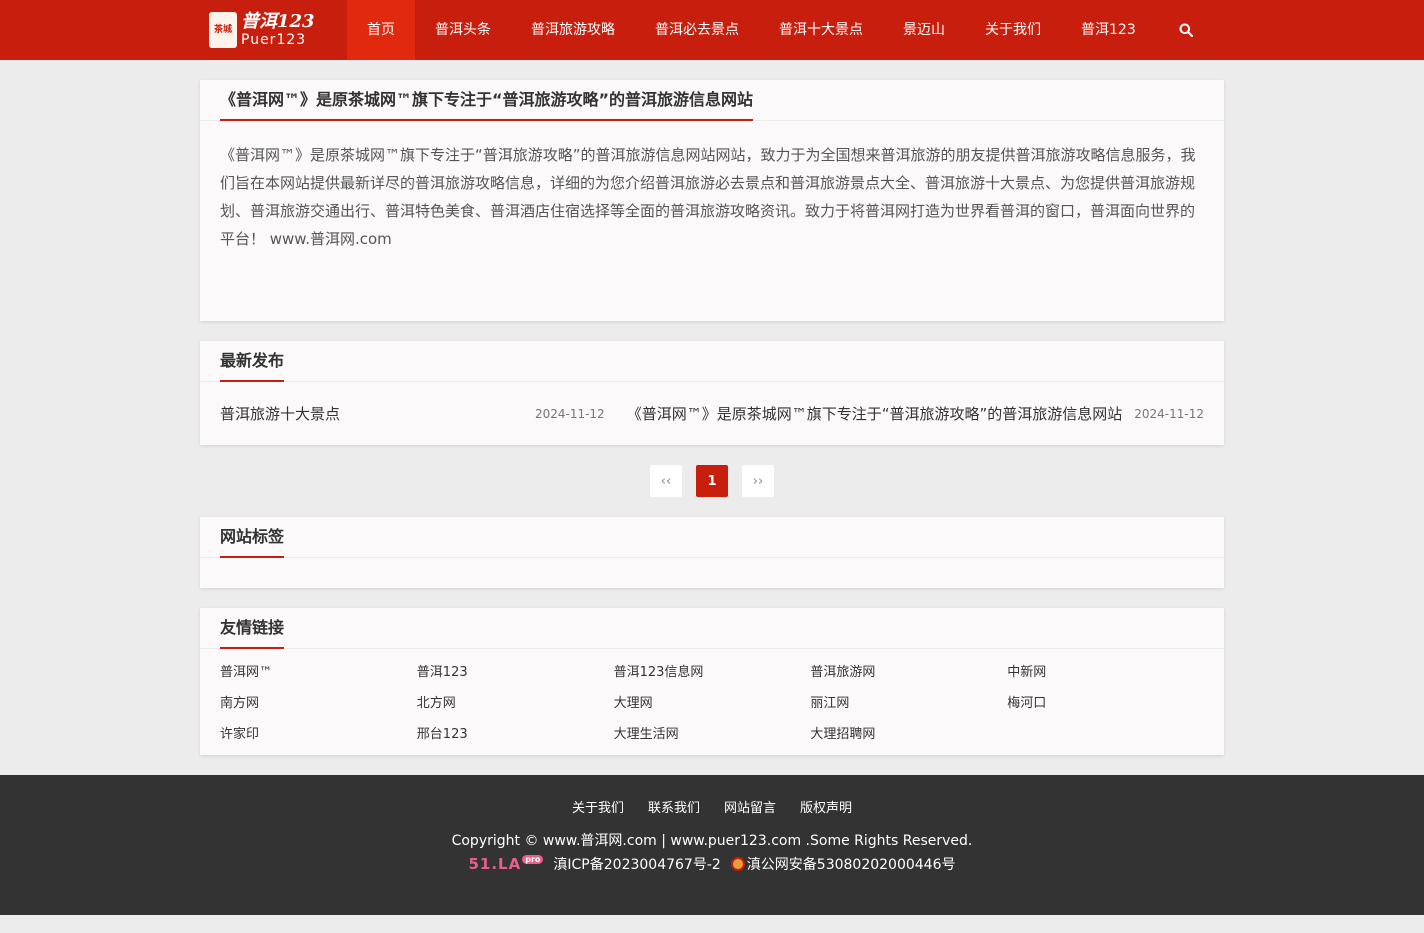 The height and width of the screenshot is (933, 1424). What do you see at coordinates (908, 735) in the screenshot?
I see `friend-link: 大理招聘网` at bounding box center [908, 735].